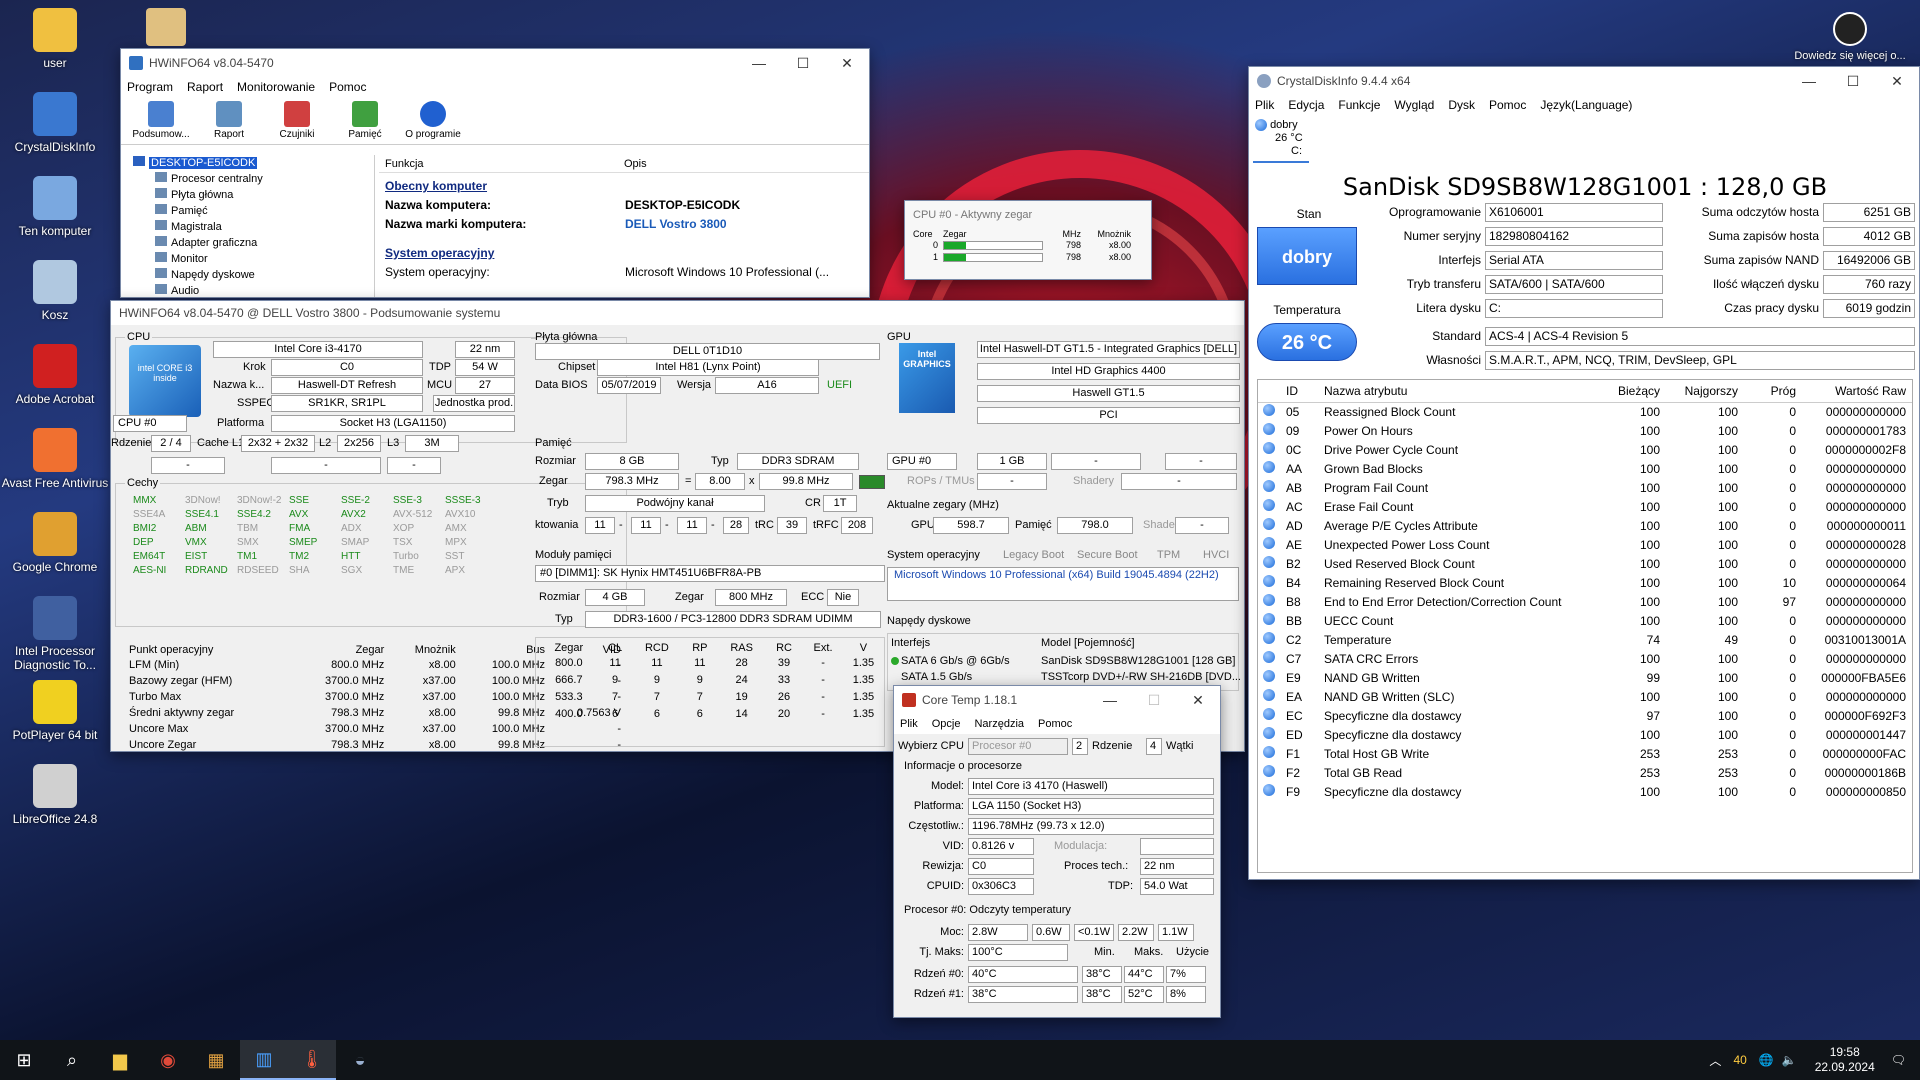 Image resolution: width=1920 pixels, height=1080 pixels. I want to click on tree-item: Magistrala, so click(249, 227).